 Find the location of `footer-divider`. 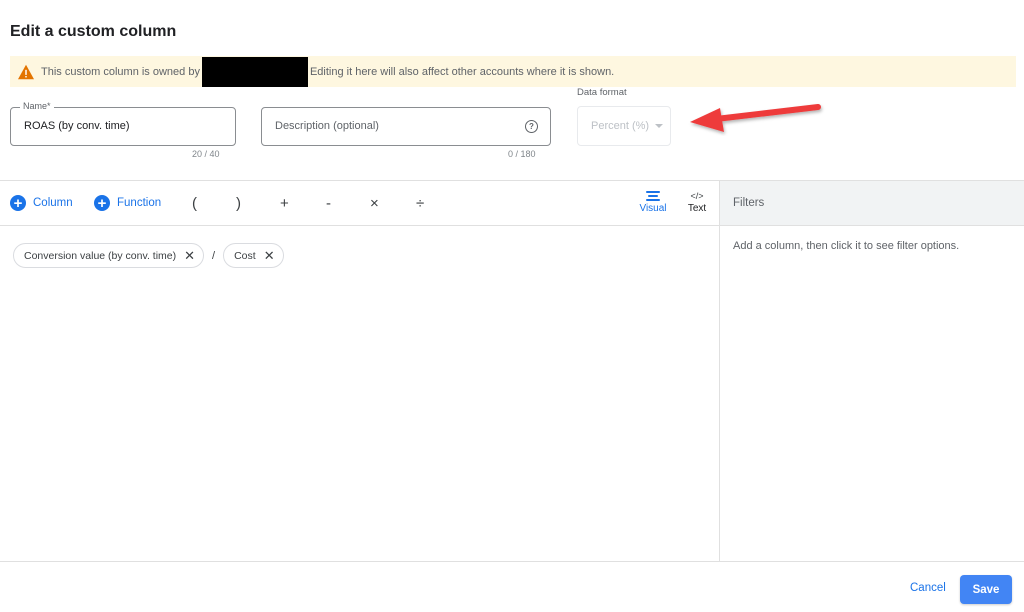

footer-divider is located at coordinates (512, 561).